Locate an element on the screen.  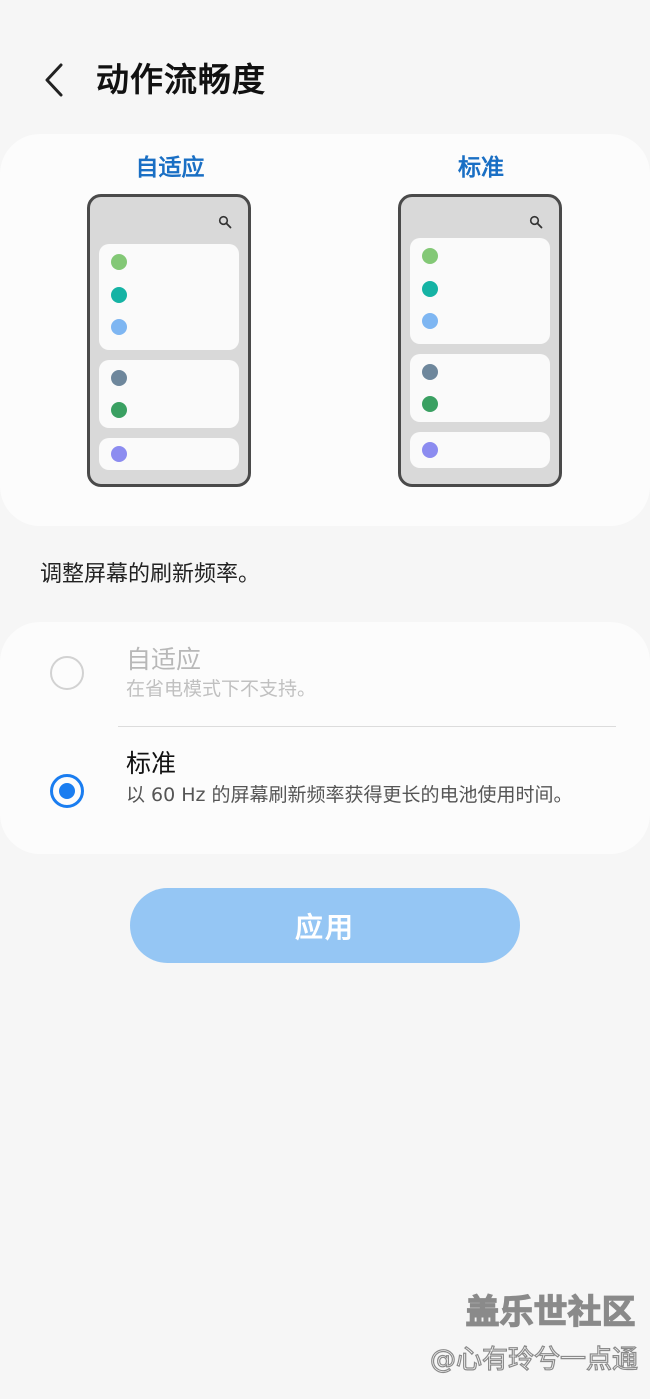
standard-option-title: 标准 is located at coordinates (151, 763).